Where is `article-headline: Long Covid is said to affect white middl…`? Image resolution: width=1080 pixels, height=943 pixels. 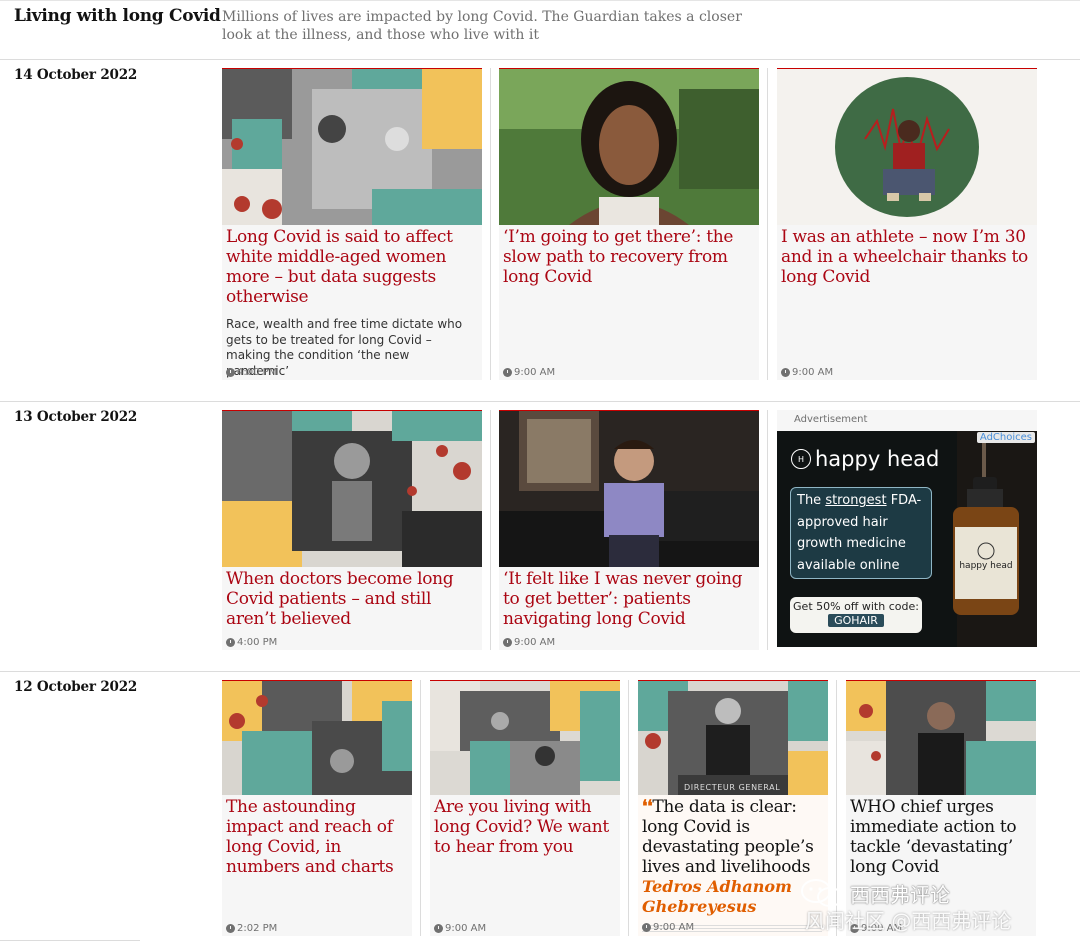
article-headline: Long Covid is said to affect white middl… is located at coordinates (351, 267).